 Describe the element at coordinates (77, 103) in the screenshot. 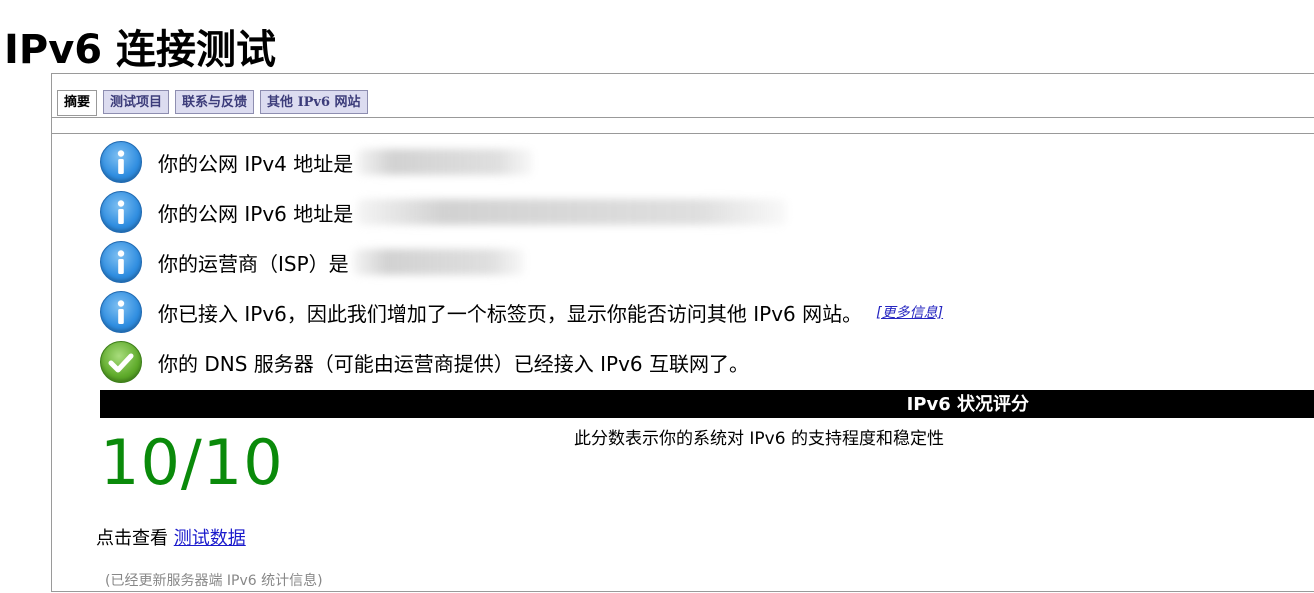

I see `tab-summary: 摘要` at that location.